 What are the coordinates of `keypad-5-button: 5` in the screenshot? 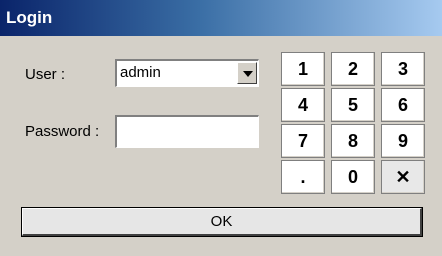 It's located at (353, 105).